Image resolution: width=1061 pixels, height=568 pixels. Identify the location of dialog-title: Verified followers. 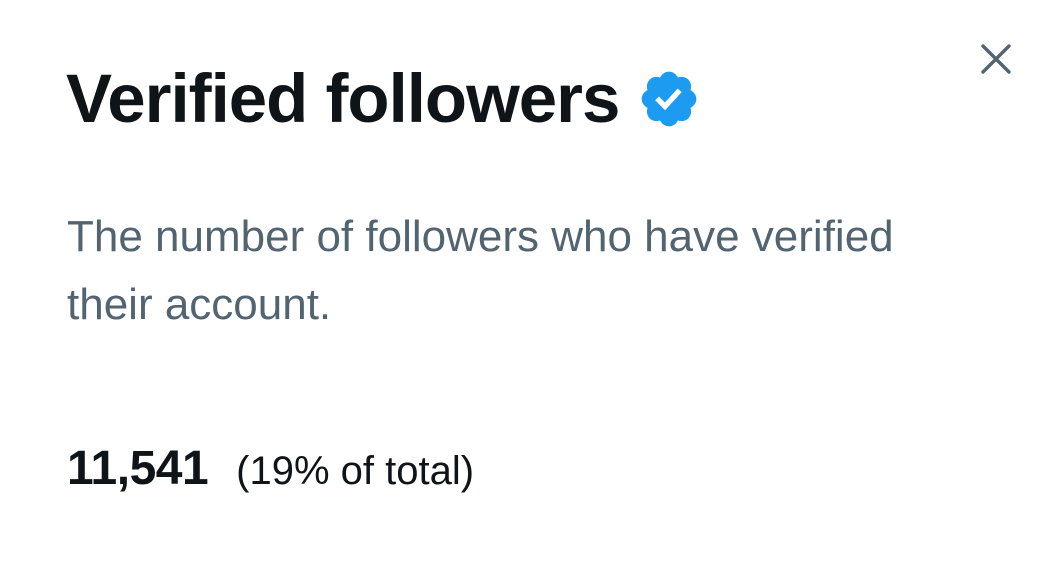
(343, 98).